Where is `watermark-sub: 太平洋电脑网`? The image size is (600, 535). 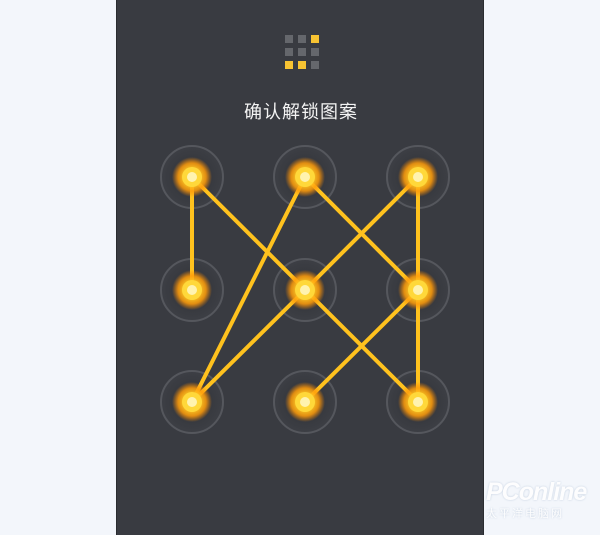
watermark-sub: 太平洋电脑网 is located at coordinates (525, 513).